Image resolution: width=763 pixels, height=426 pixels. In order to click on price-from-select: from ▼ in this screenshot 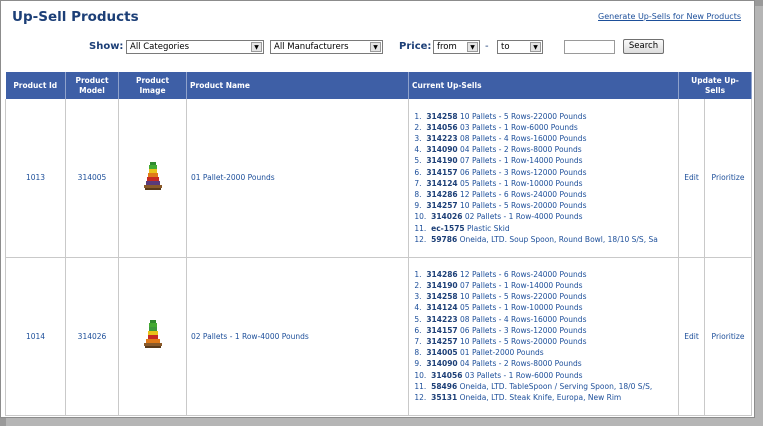, I will do `click(456, 47)`.